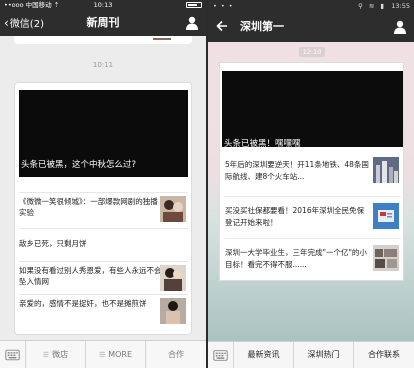  What do you see at coordinates (324, 355) in the screenshot?
I see `menu-button-shenzhen-hot: 深圳热门` at bounding box center [324, 355].